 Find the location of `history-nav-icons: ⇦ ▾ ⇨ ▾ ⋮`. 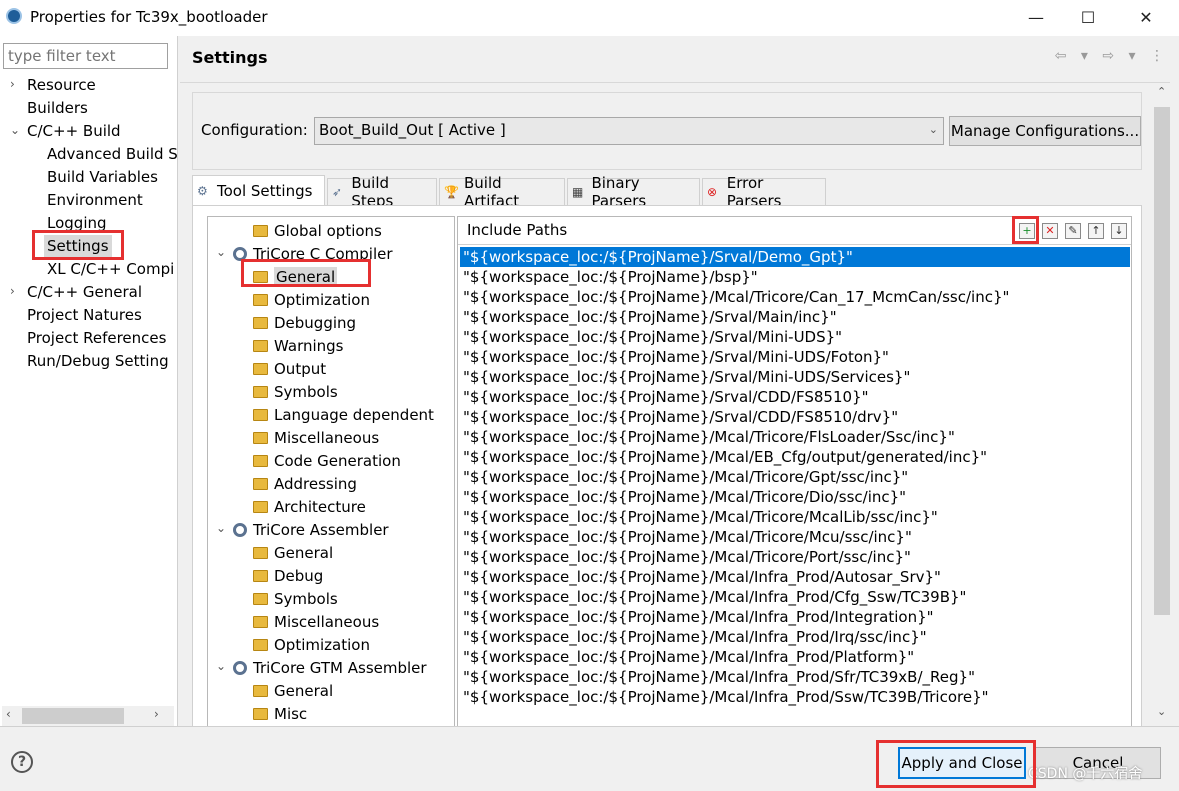

history-nav-icons: ⇦ ▾ ⇨ ▾ ⋮ is located at coordinates (1112, 56).